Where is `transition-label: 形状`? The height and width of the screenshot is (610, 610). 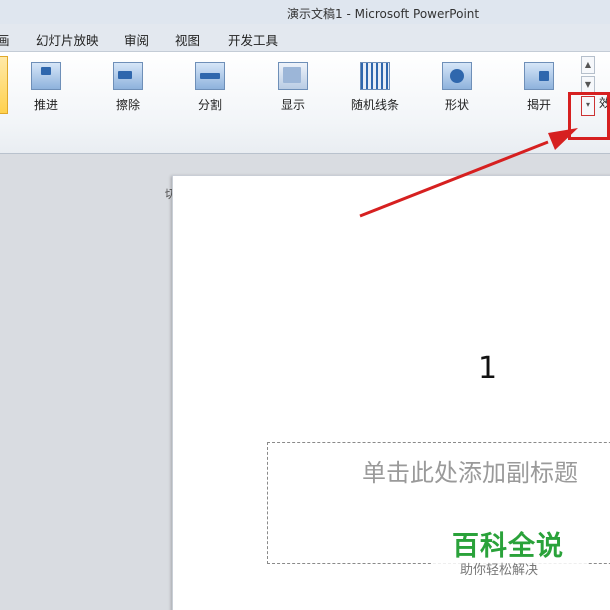
transition-label: 形状 is located at coordinates (456, 105).